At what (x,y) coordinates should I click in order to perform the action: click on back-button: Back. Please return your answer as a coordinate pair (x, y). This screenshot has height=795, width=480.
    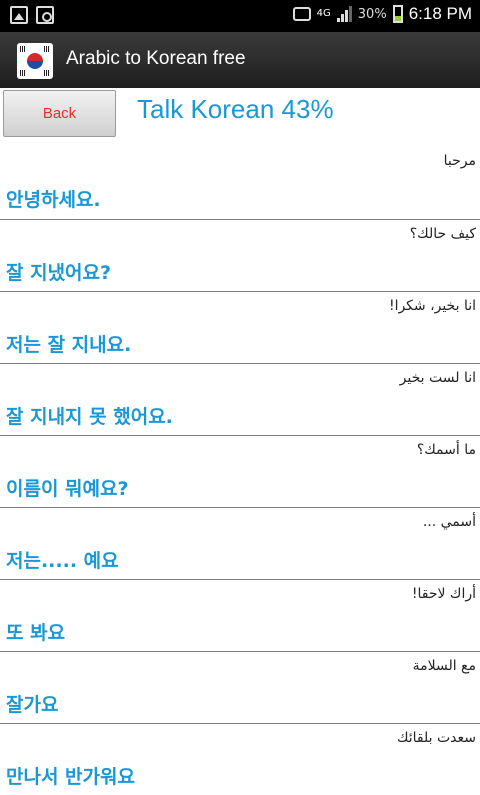
    Looking at the image, I should click on (59, 113).